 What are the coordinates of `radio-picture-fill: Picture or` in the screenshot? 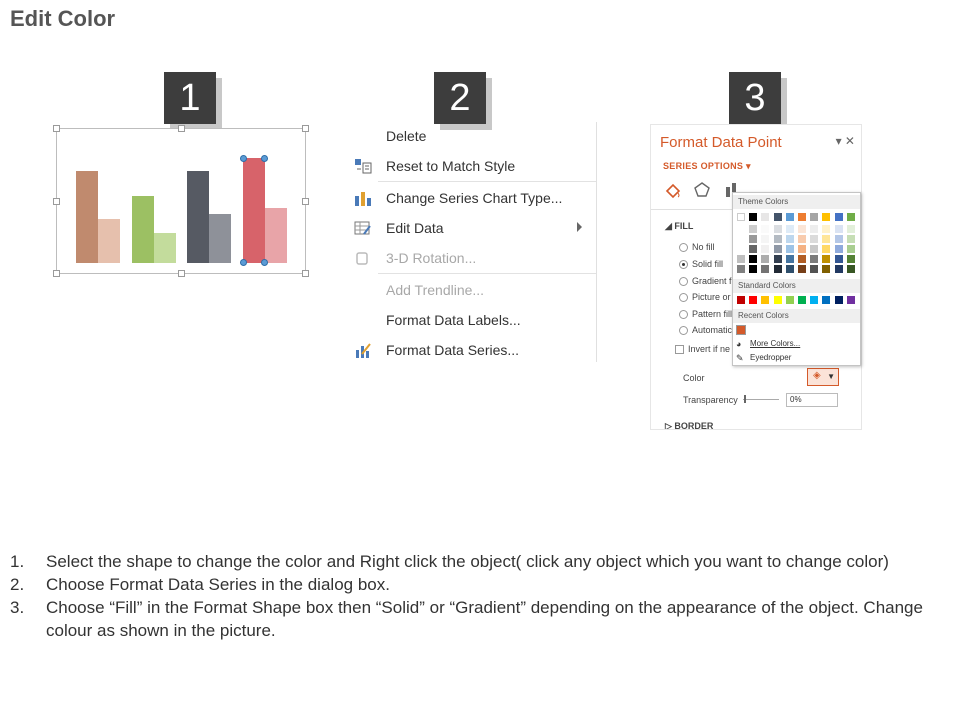 It's located at (705, 299).